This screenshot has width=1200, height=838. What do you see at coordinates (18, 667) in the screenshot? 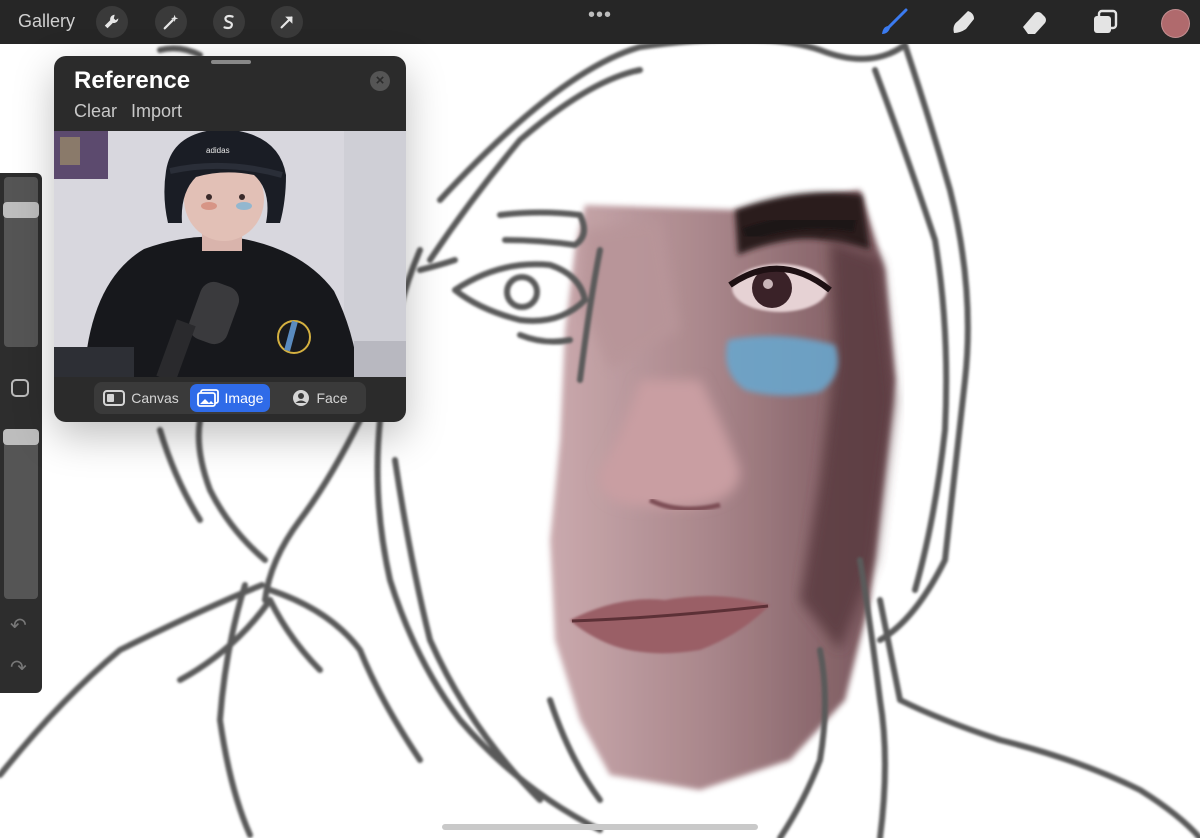
I see `redo-icon: ↷` at bounding box center [18, 667].